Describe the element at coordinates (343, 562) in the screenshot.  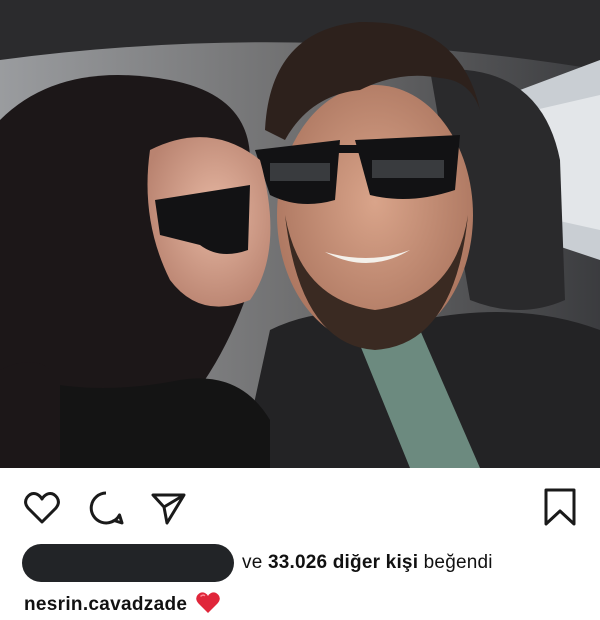
I see `likes-count: 33.026 diğer kişi` at that location.